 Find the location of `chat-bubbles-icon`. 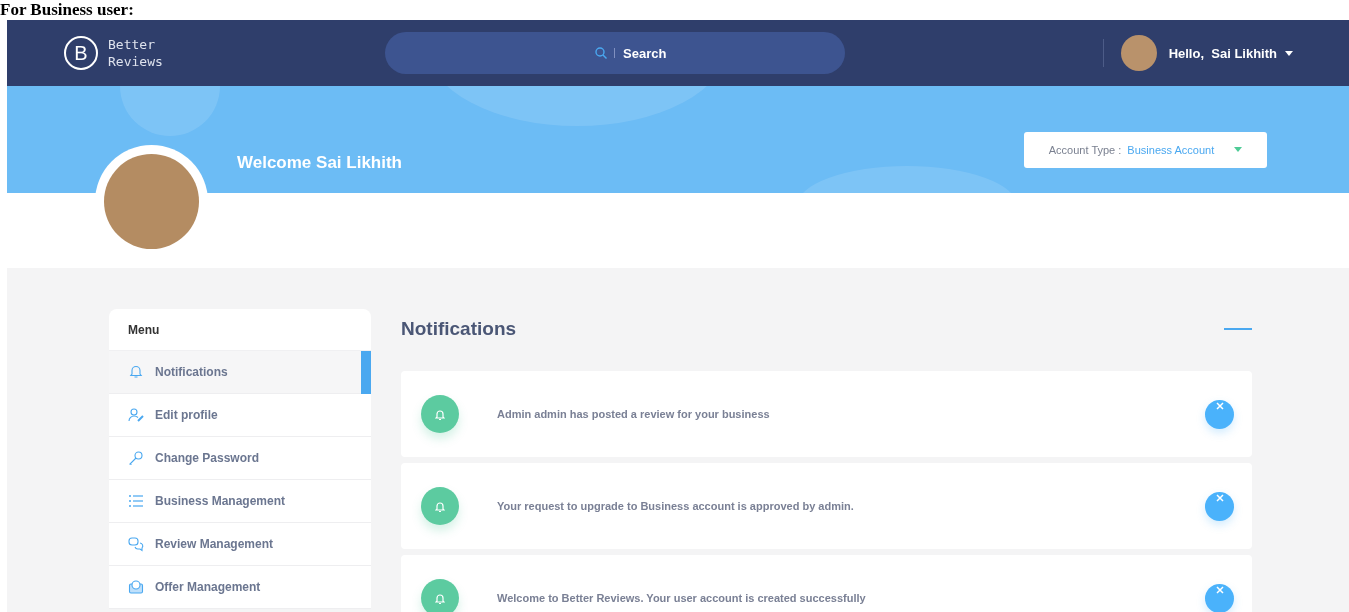

chat-bubbles-icon is located at coordinates (136, 544).